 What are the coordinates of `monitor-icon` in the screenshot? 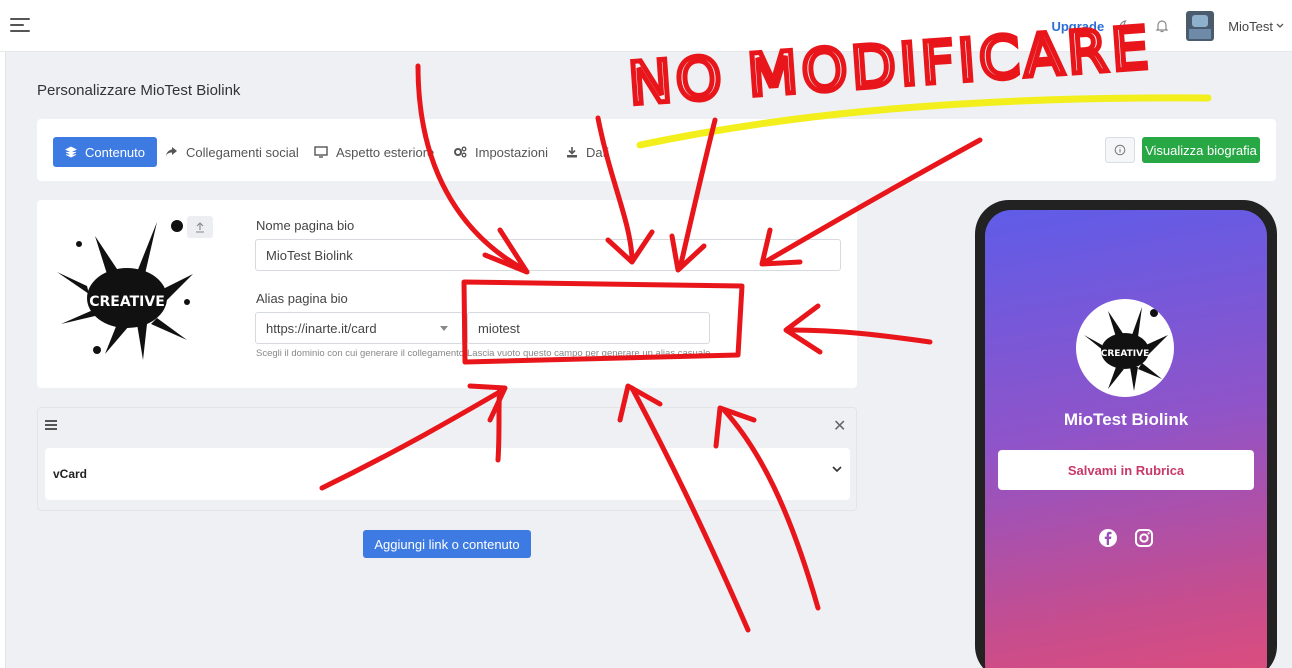 It's located at (321, 152).